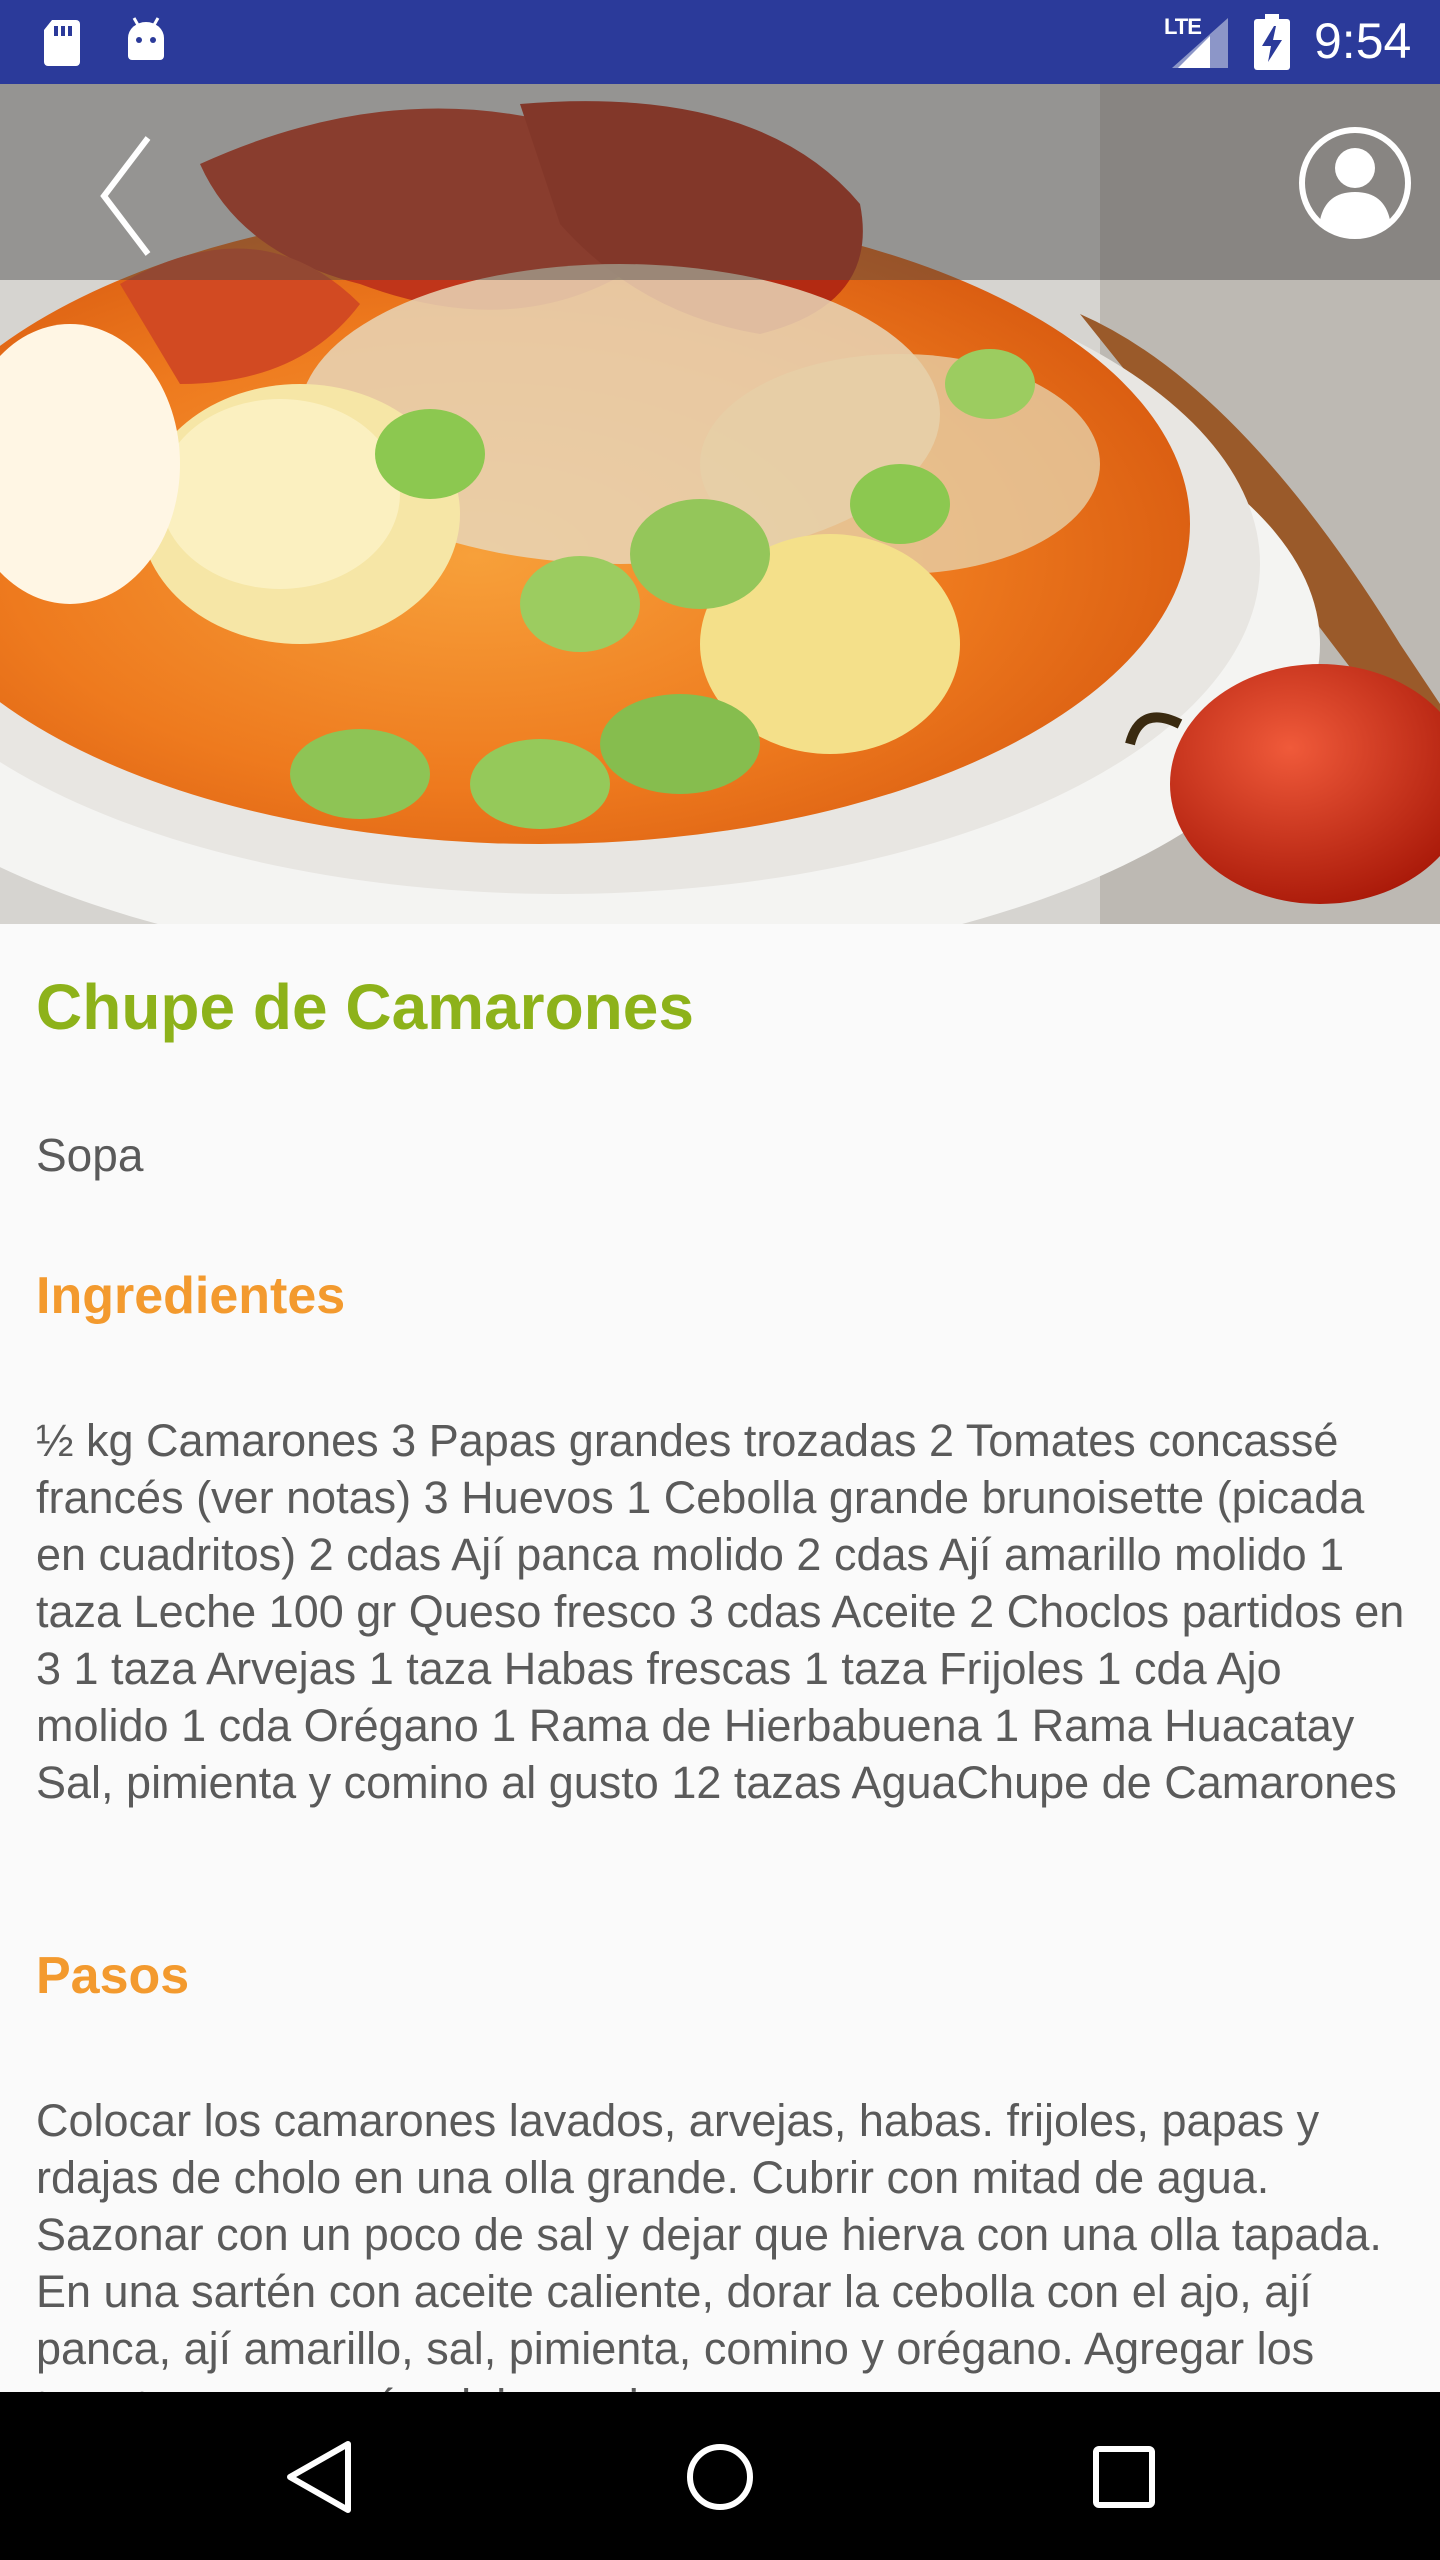 The image size is (1440, 2560). I want to click on nav-back-icon, so click(320, 2477).